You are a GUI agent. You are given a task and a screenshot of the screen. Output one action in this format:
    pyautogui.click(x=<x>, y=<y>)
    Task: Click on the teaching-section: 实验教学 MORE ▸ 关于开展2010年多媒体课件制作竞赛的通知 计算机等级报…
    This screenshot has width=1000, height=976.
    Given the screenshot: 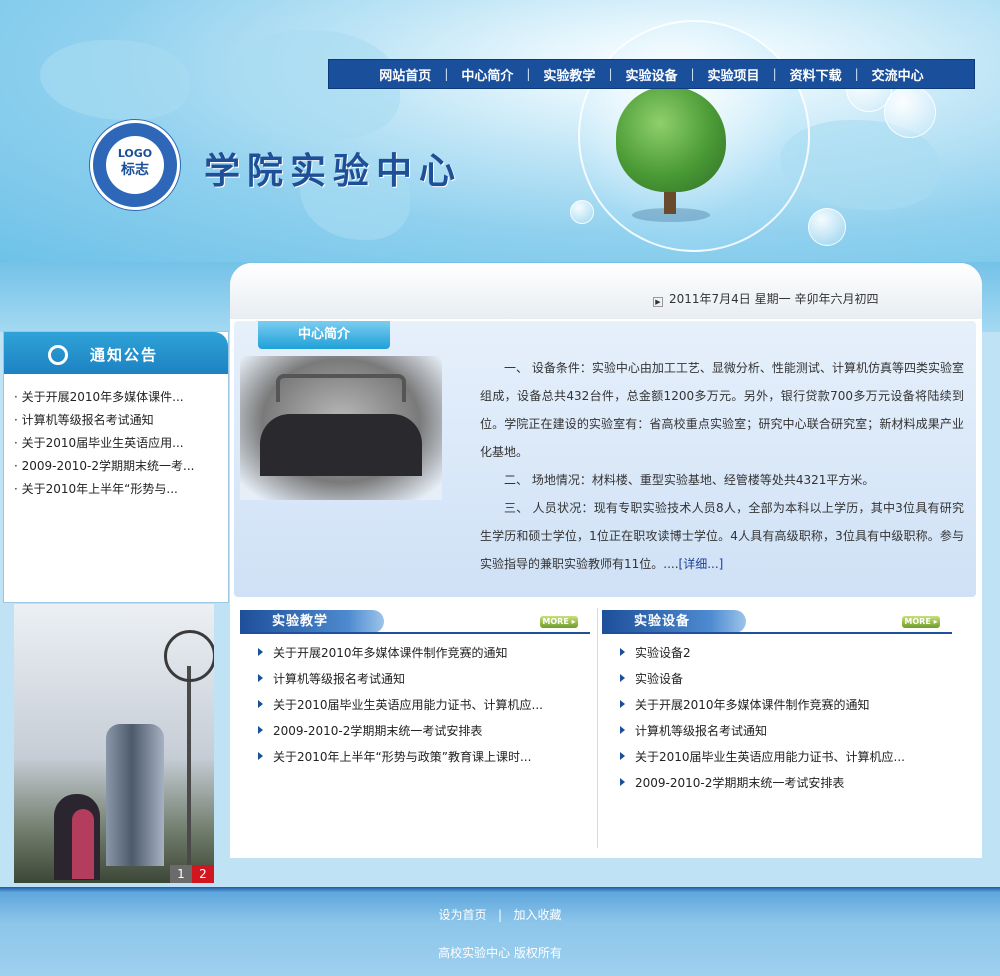 What is the action you would take?
    pyautogui.click(x=415, y=732)
    